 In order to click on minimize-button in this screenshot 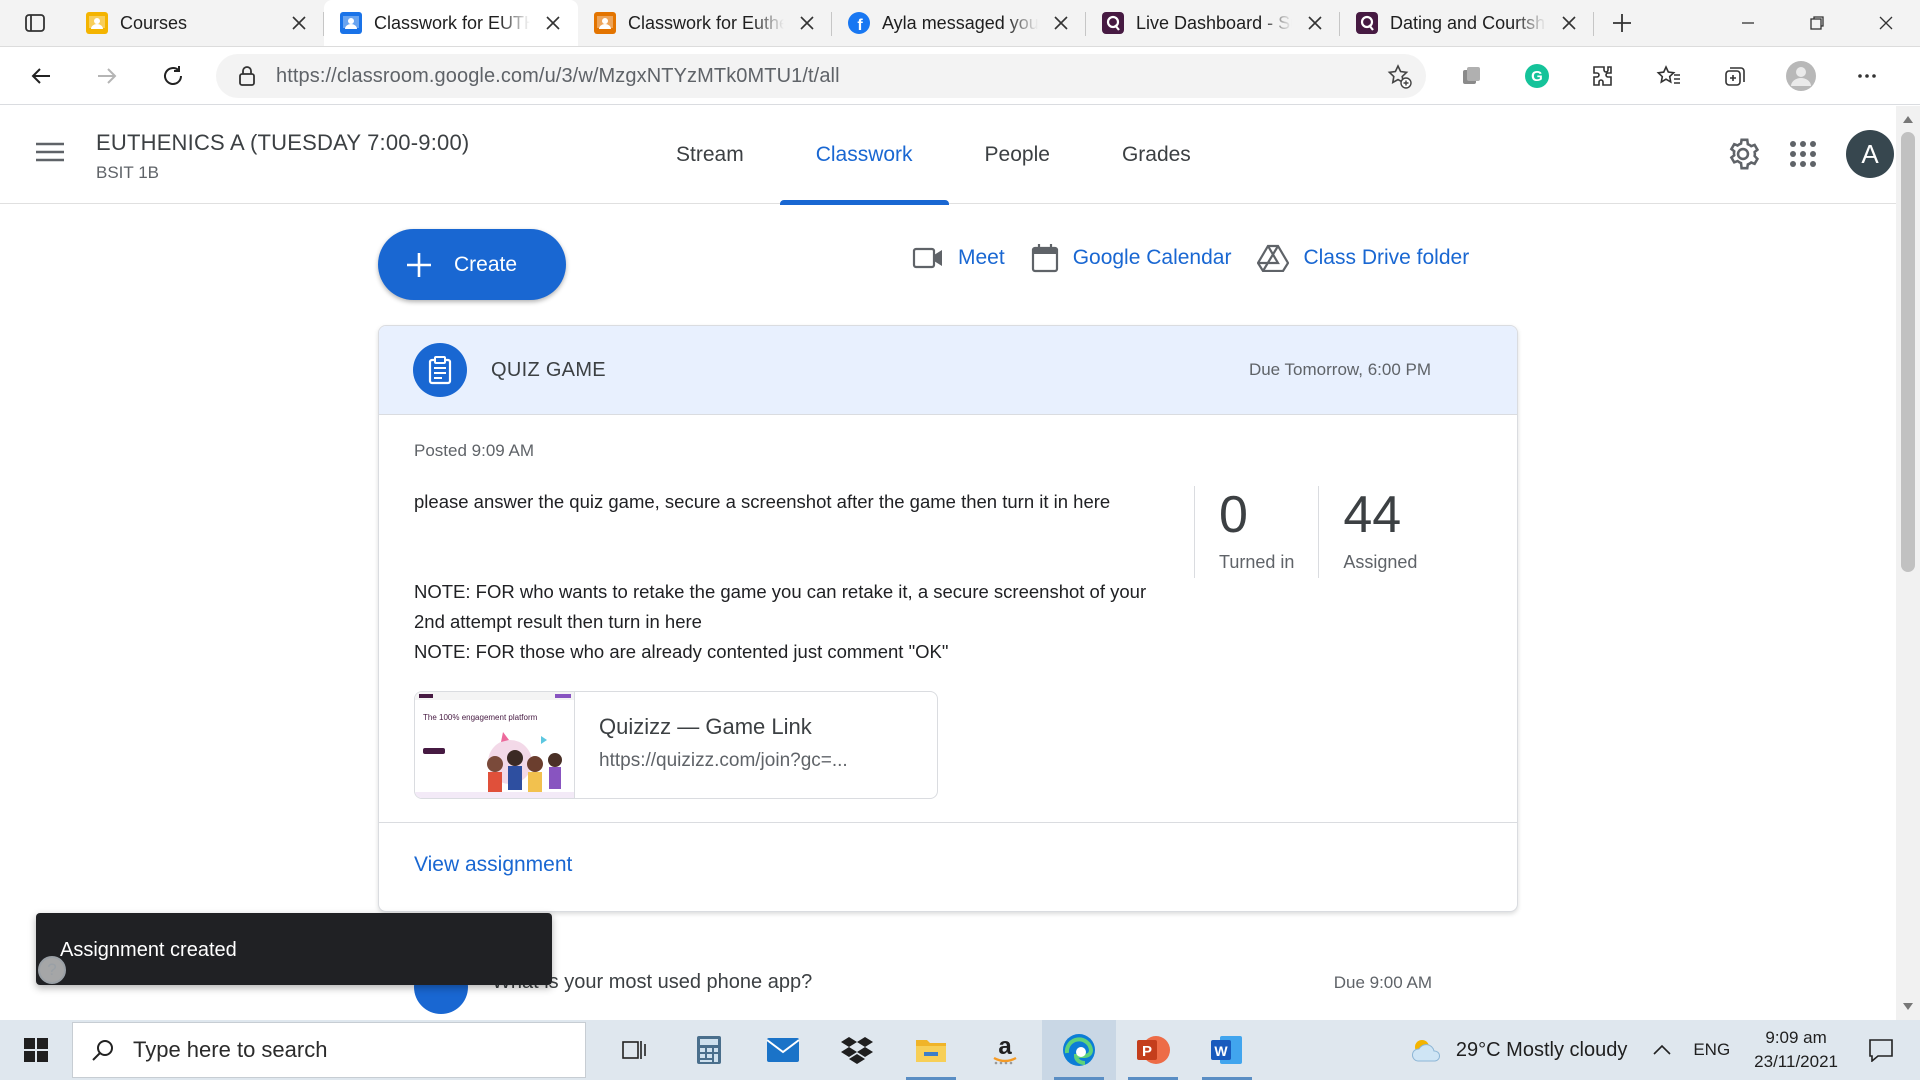, I will do `click(1747, 23)`.